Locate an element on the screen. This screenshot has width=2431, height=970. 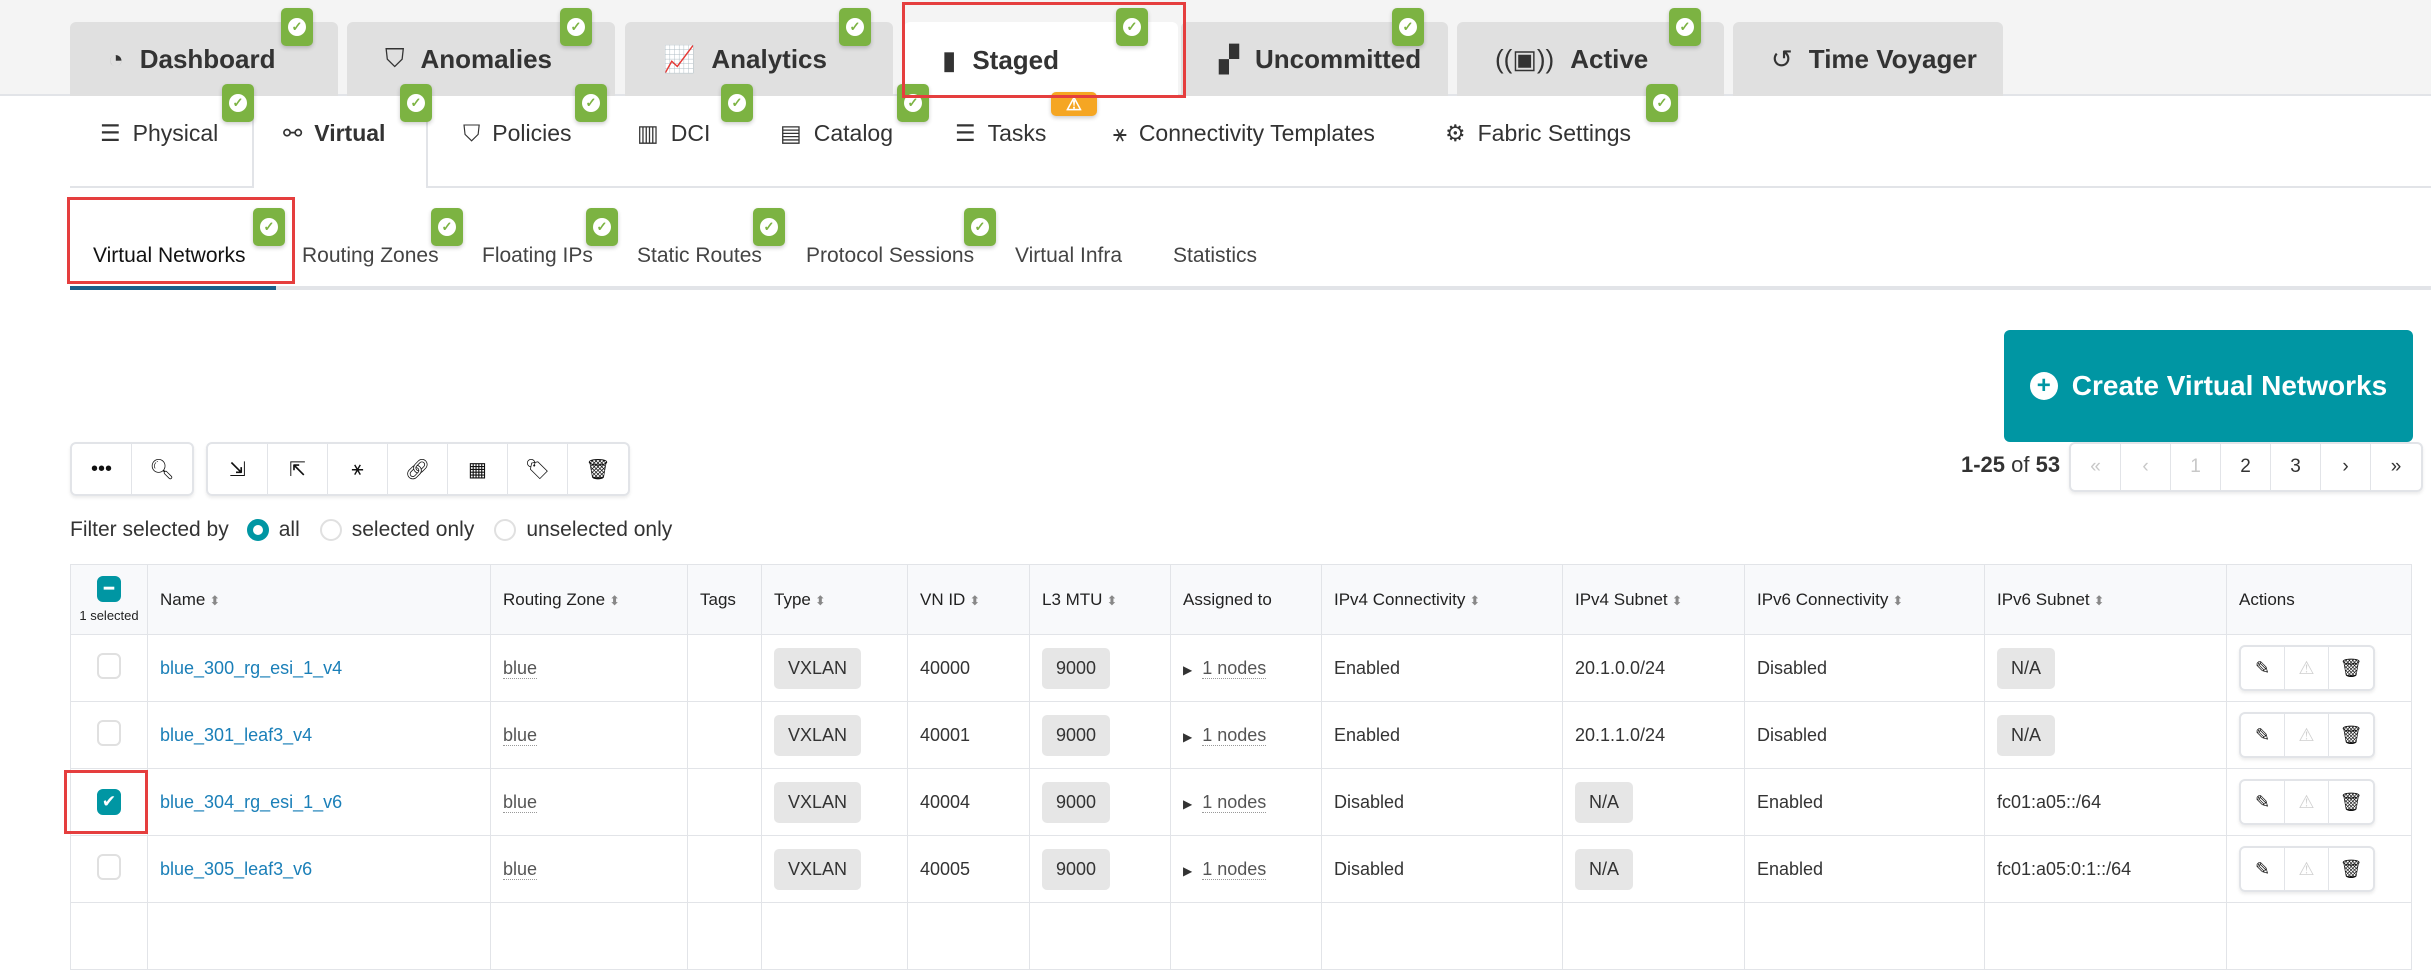
header-label: IPv6 Connectivity is located at coordinates (1823, 599).